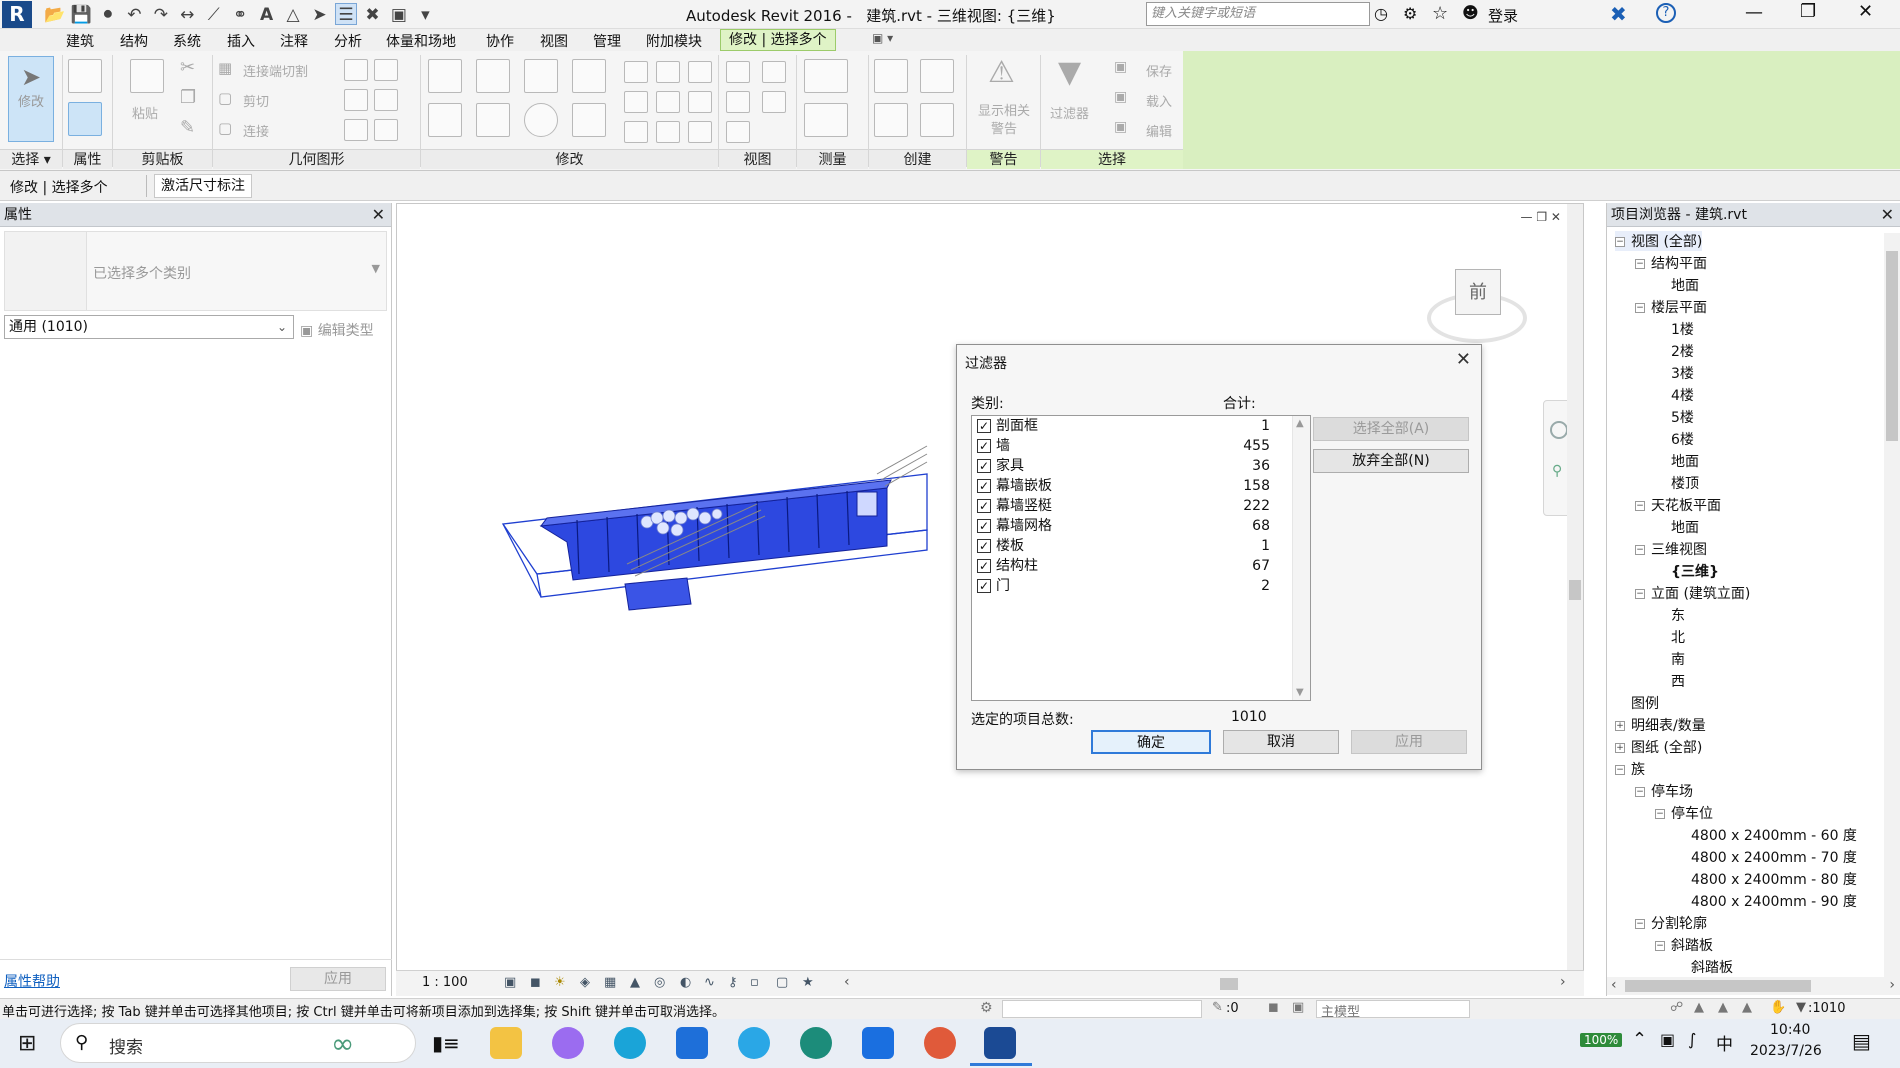 Image resolution: width=1900 pixels, height=1068 pixels. Describe the element at coordinates (1637, 703) in the screenshot. I see `browser-tree-item: 图例` at that location.